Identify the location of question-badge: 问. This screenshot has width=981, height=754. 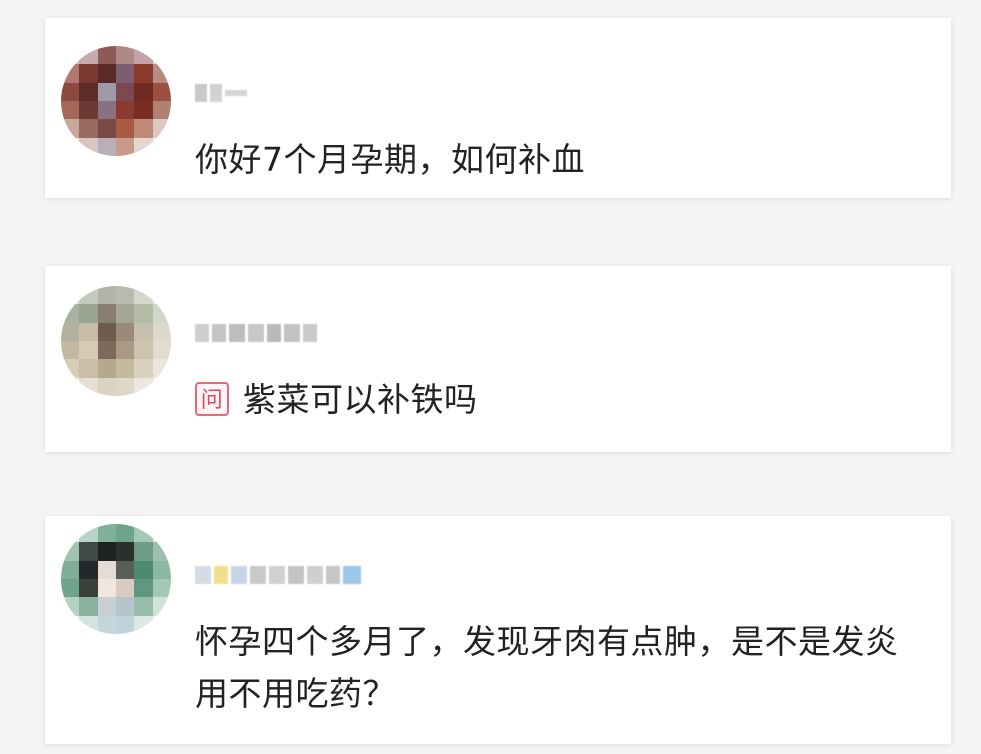
(212, 399).